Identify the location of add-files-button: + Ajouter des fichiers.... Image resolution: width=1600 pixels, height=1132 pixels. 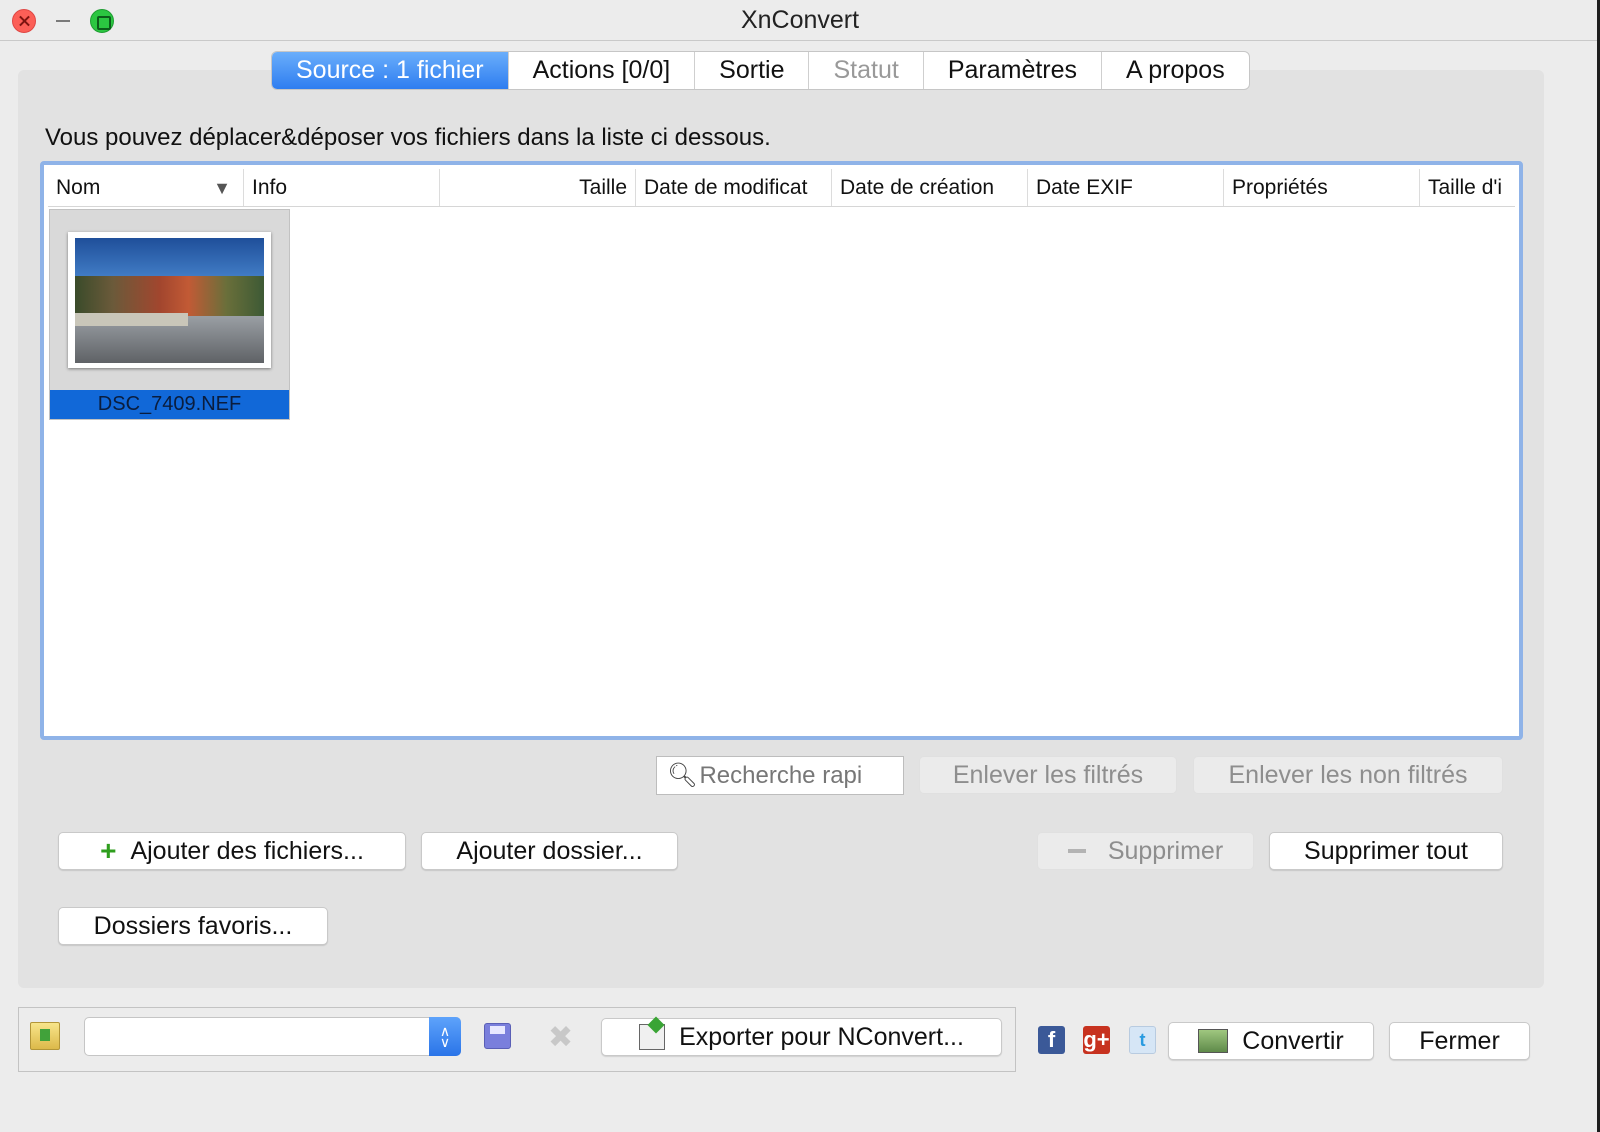
(232, 851).